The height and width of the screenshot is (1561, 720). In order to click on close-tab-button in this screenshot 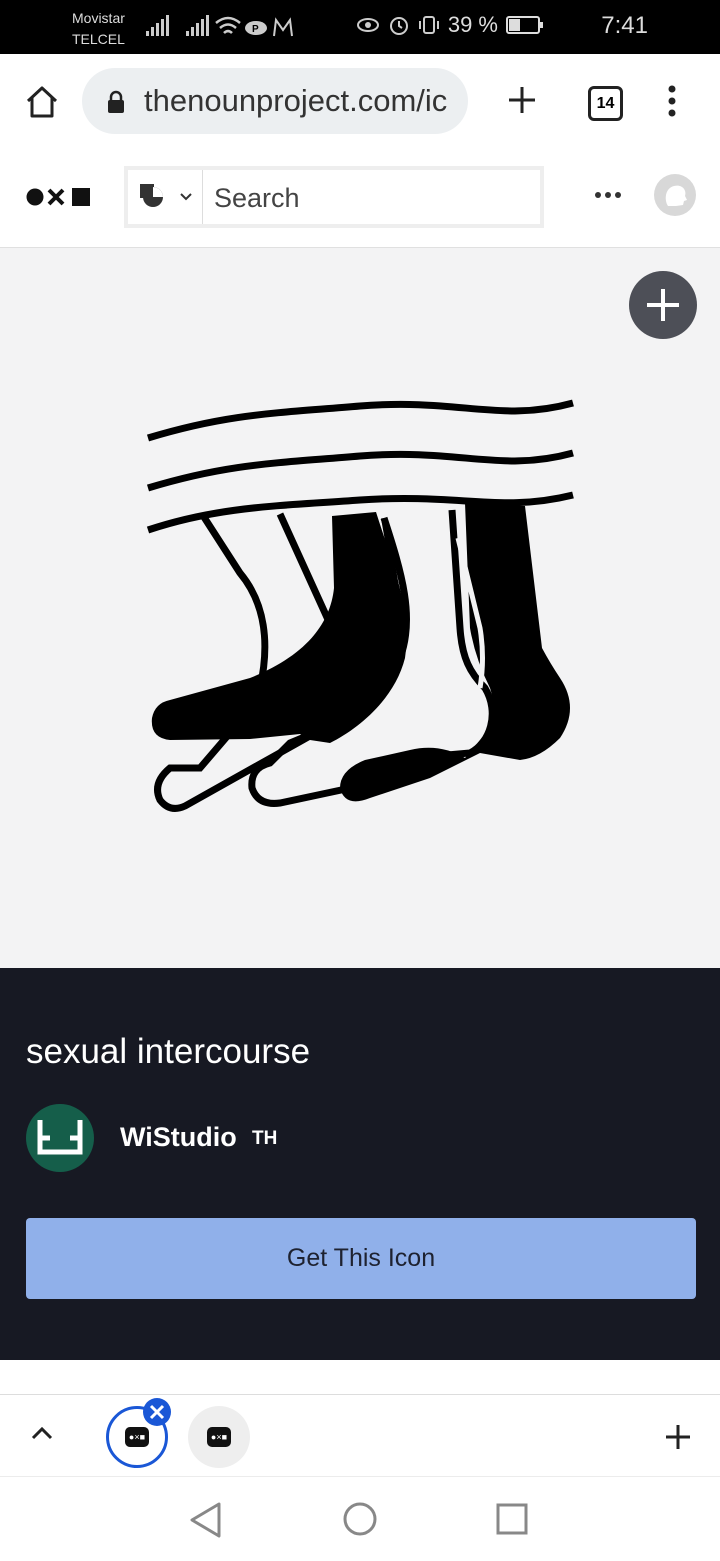, I will do `click(157, 1412)`.